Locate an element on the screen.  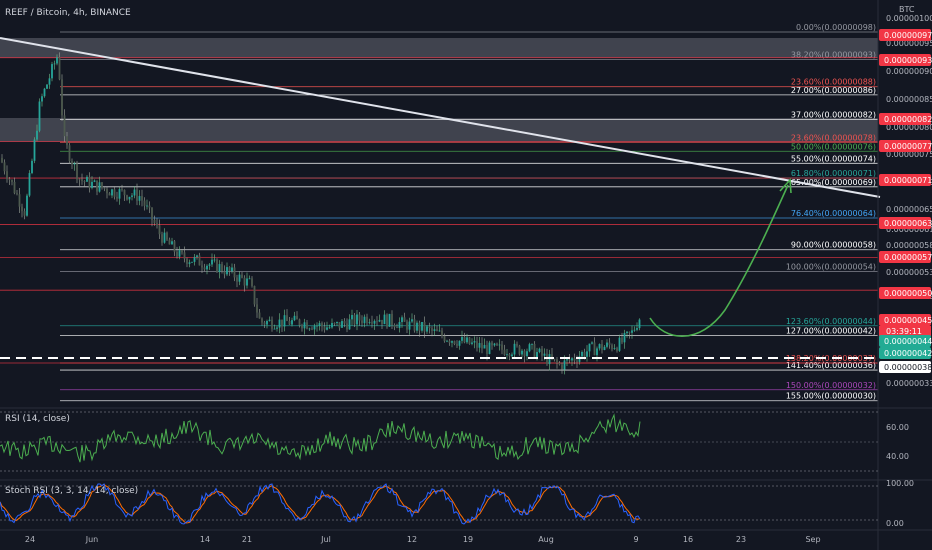
fib-level-label: 55.00%(0.00000074) is located at coordinates (833, 158).